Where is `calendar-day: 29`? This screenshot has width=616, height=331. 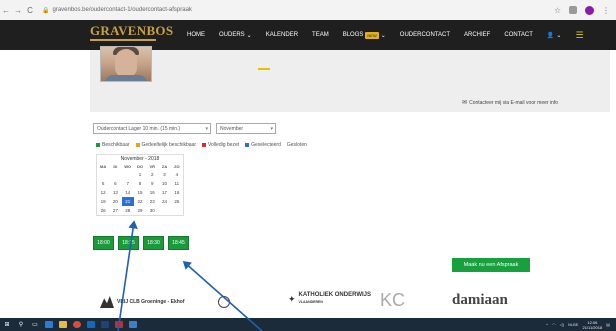 calendar-day: 29 is located at coordinates (140, 210).